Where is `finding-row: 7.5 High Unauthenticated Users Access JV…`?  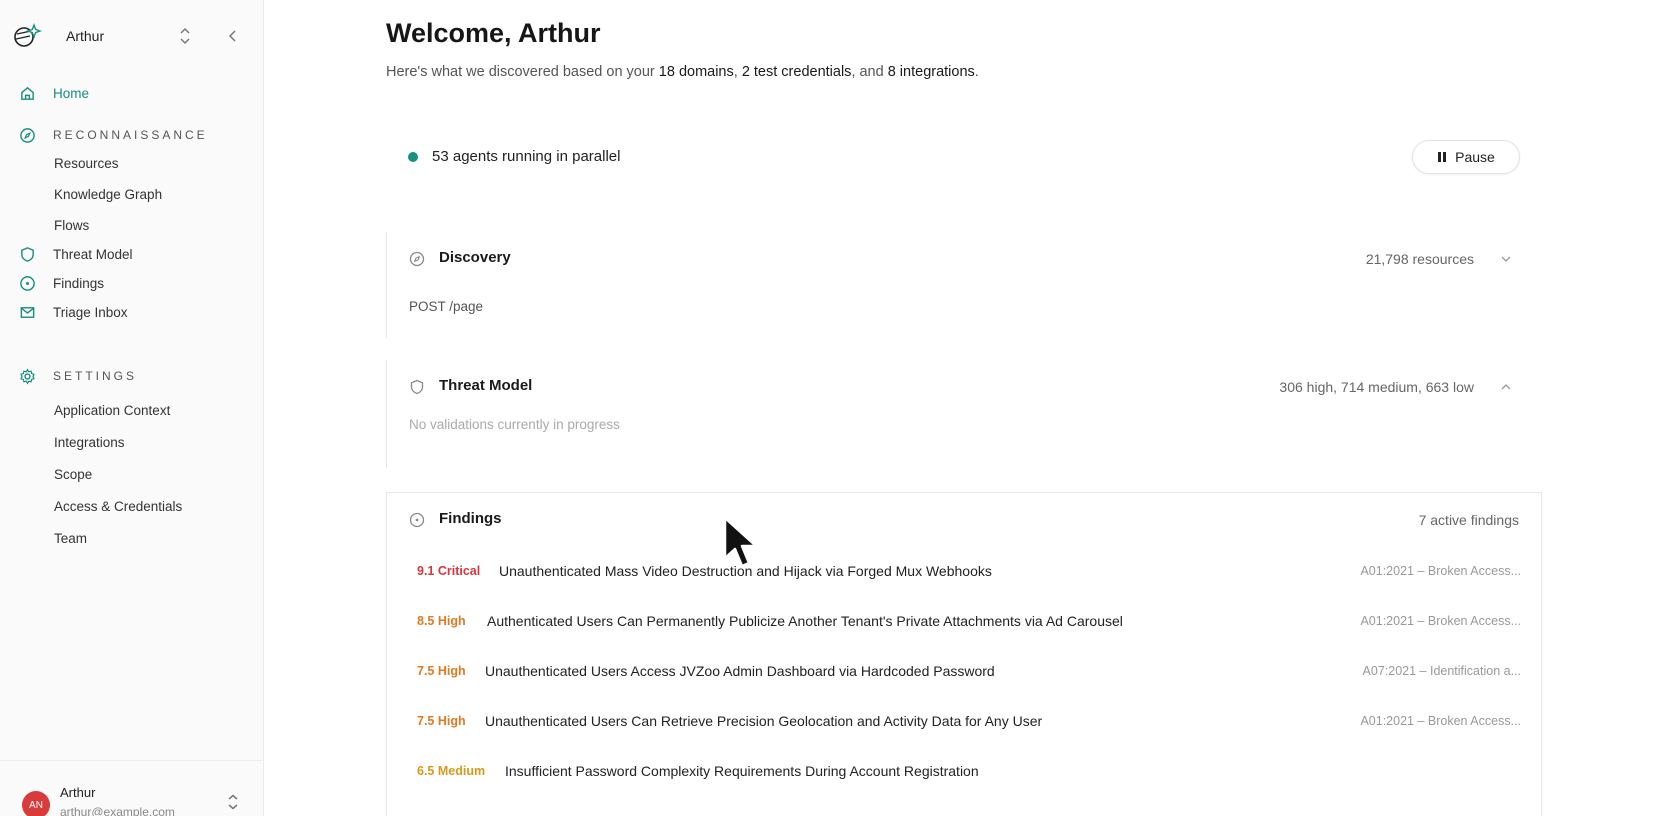 finding-row: 7.5 High Unauthenticated Users Access JV… is located at coordinates (964, 671).